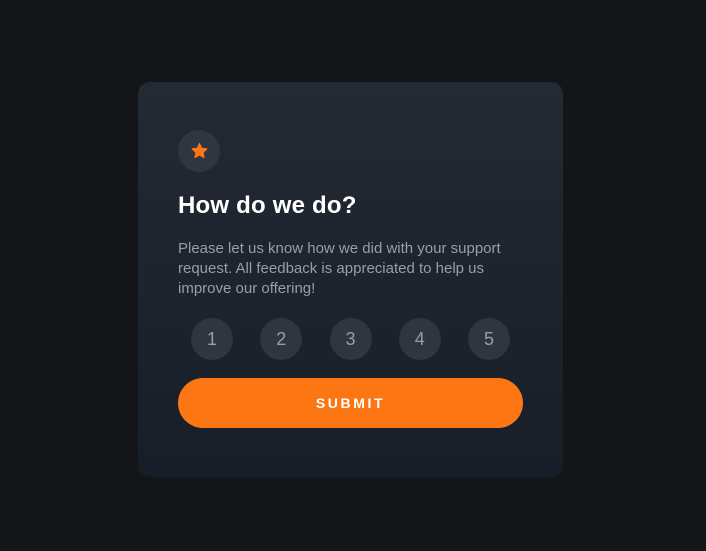 The height and width of the screenshot is (551, 706). I want to click on rating-options: 1 2 3 4 5, so click(350, 339).